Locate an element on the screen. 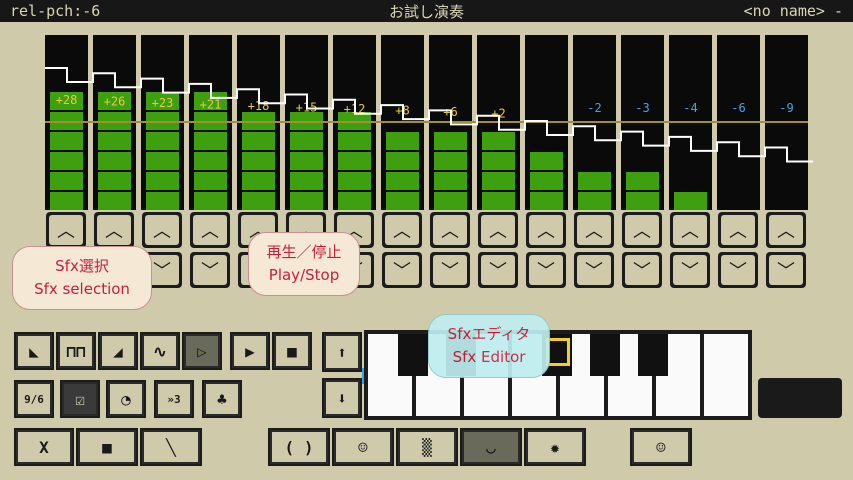 Image resolution: width=853 pixels, height=480 pixels. white-key is located at coordinates (726, 375).